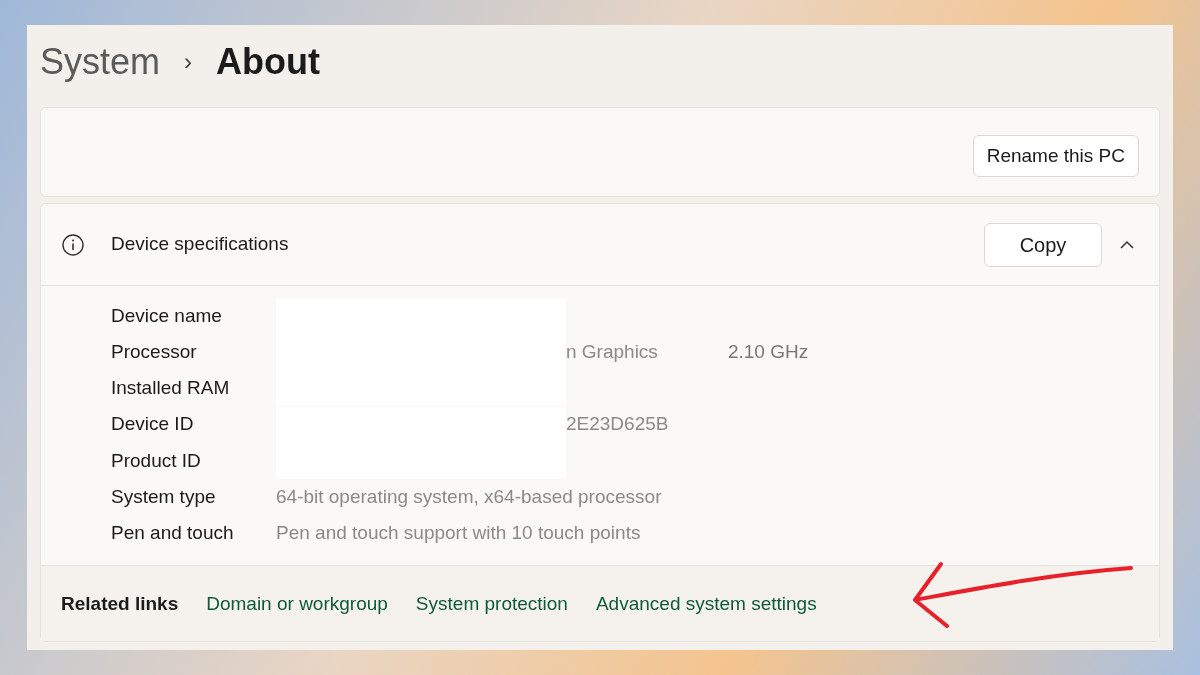 This screenshot has width=1200, height=675. What do you see at coordinates (154, 352) in the screenshot?
I see `spec-label: Processor` at bounding box center [154, 352].